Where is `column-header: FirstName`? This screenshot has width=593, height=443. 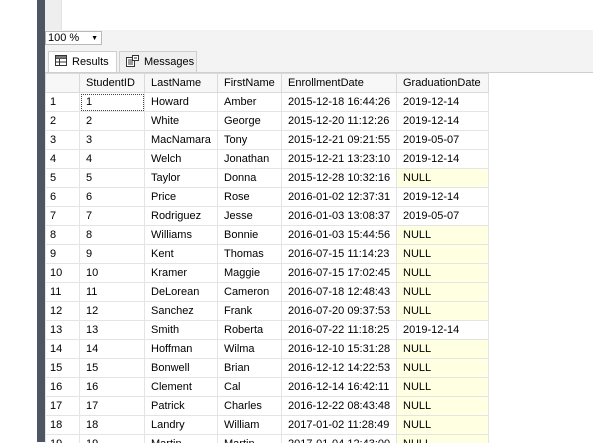
column-header: FirstName is located at coordinates (250, 83).